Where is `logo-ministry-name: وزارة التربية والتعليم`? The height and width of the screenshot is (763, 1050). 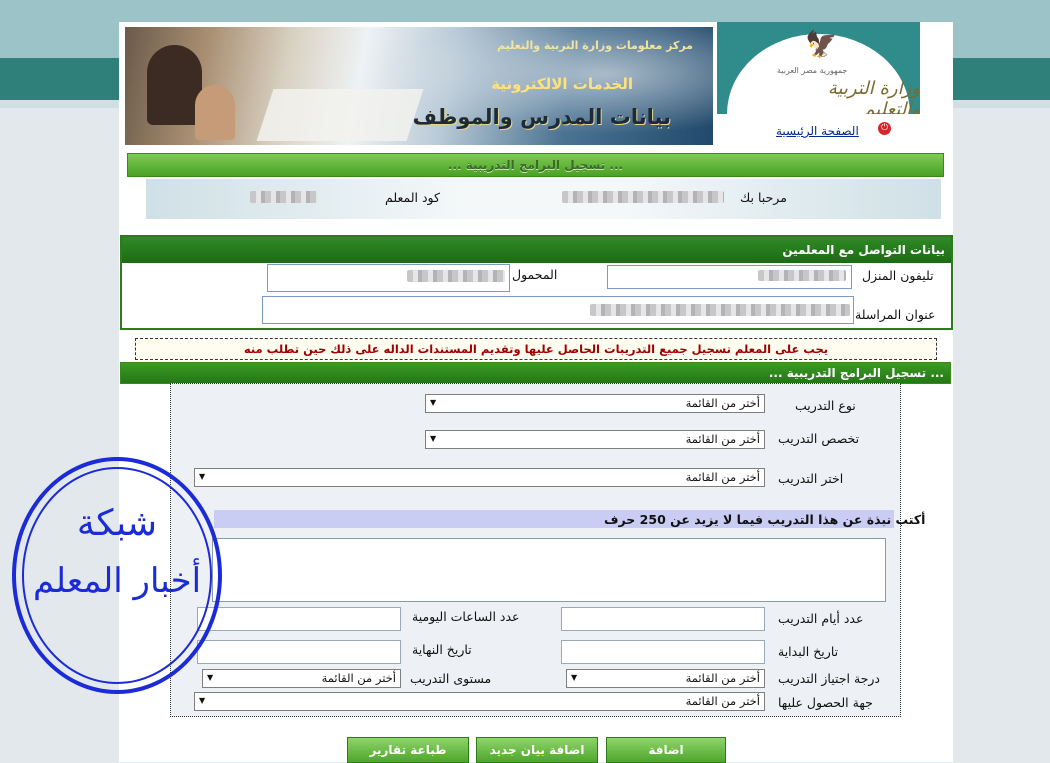 logo-ministry-name: وزارة التربية والتعليم is located at coordinates (873, 96).